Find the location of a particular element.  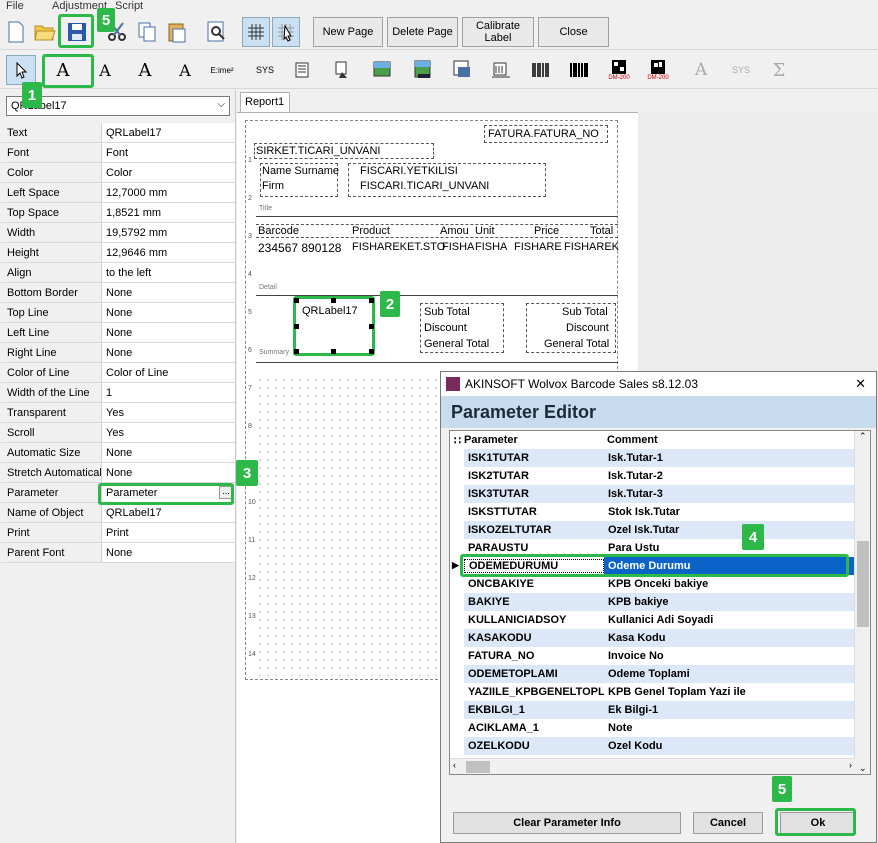

property-row: Height 12,9646 mm is located at coordinates (118, 253).